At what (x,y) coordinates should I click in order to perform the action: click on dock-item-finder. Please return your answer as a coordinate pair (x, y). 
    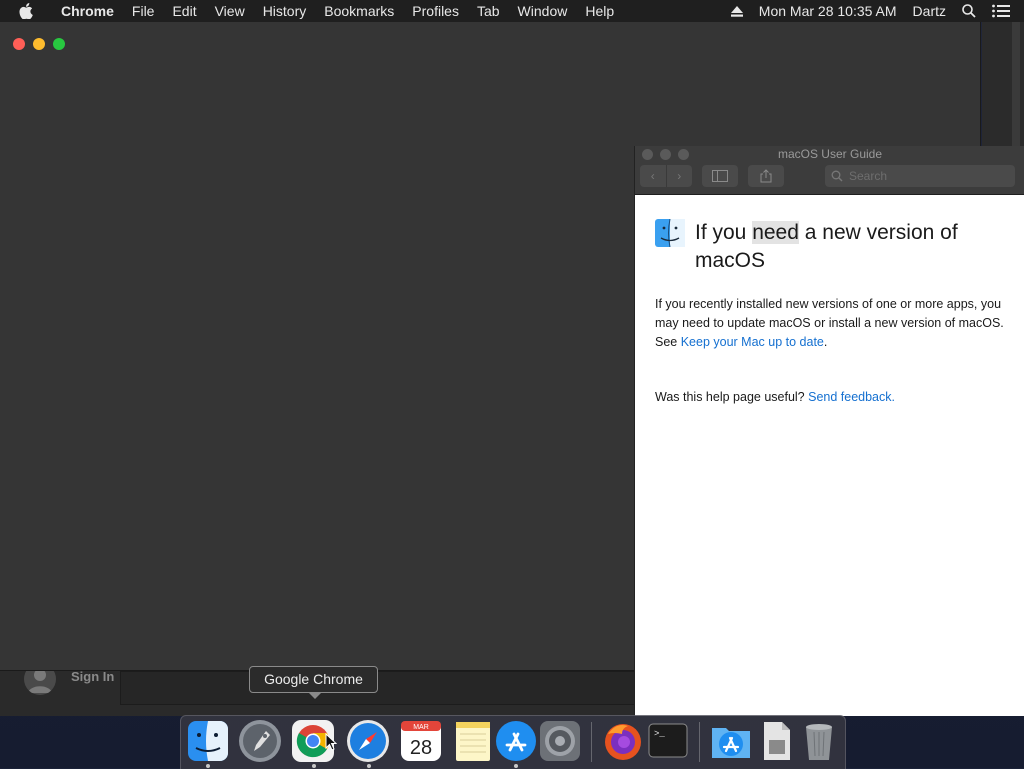
    Looking at the image, I should click on (208, 741).